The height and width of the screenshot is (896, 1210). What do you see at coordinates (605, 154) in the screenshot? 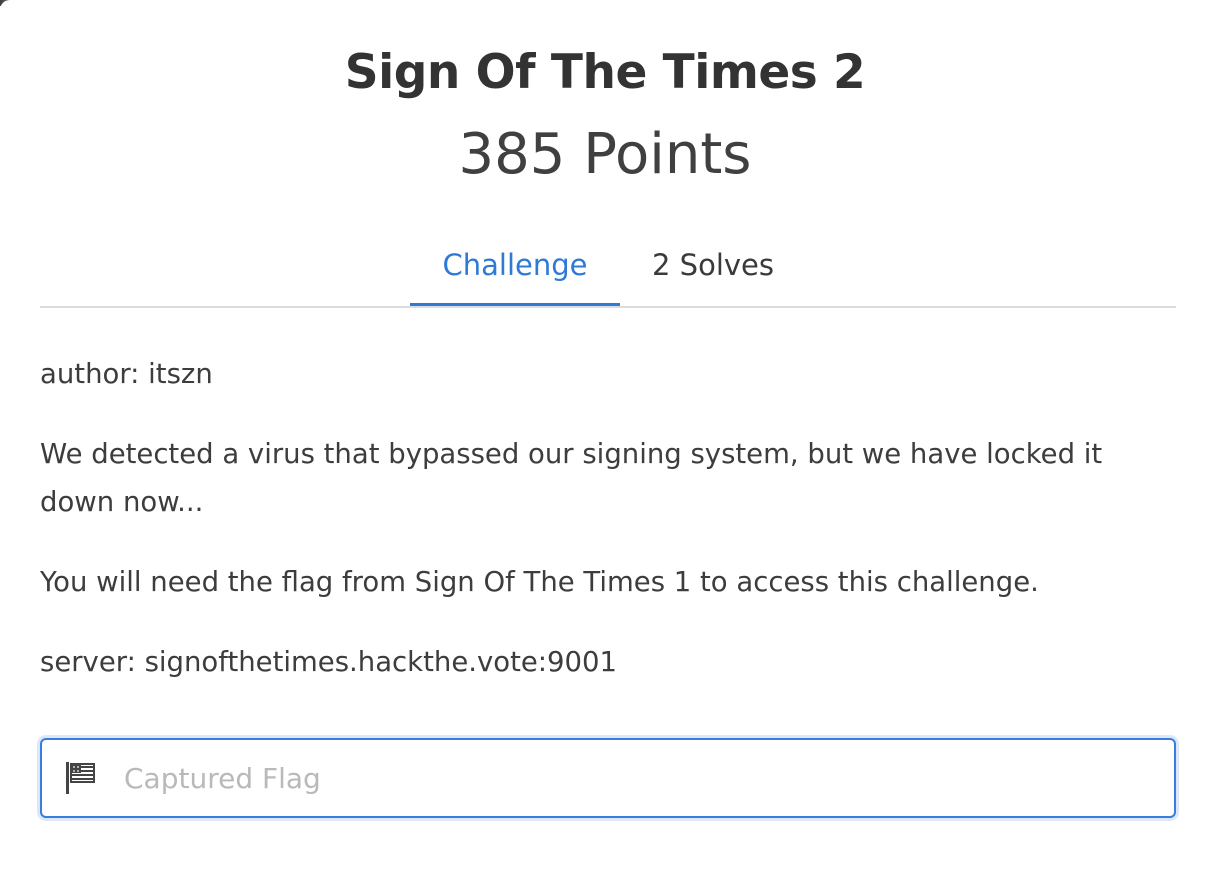
I see `challenge-points: 385 Points` at bounding box center [605, 154].